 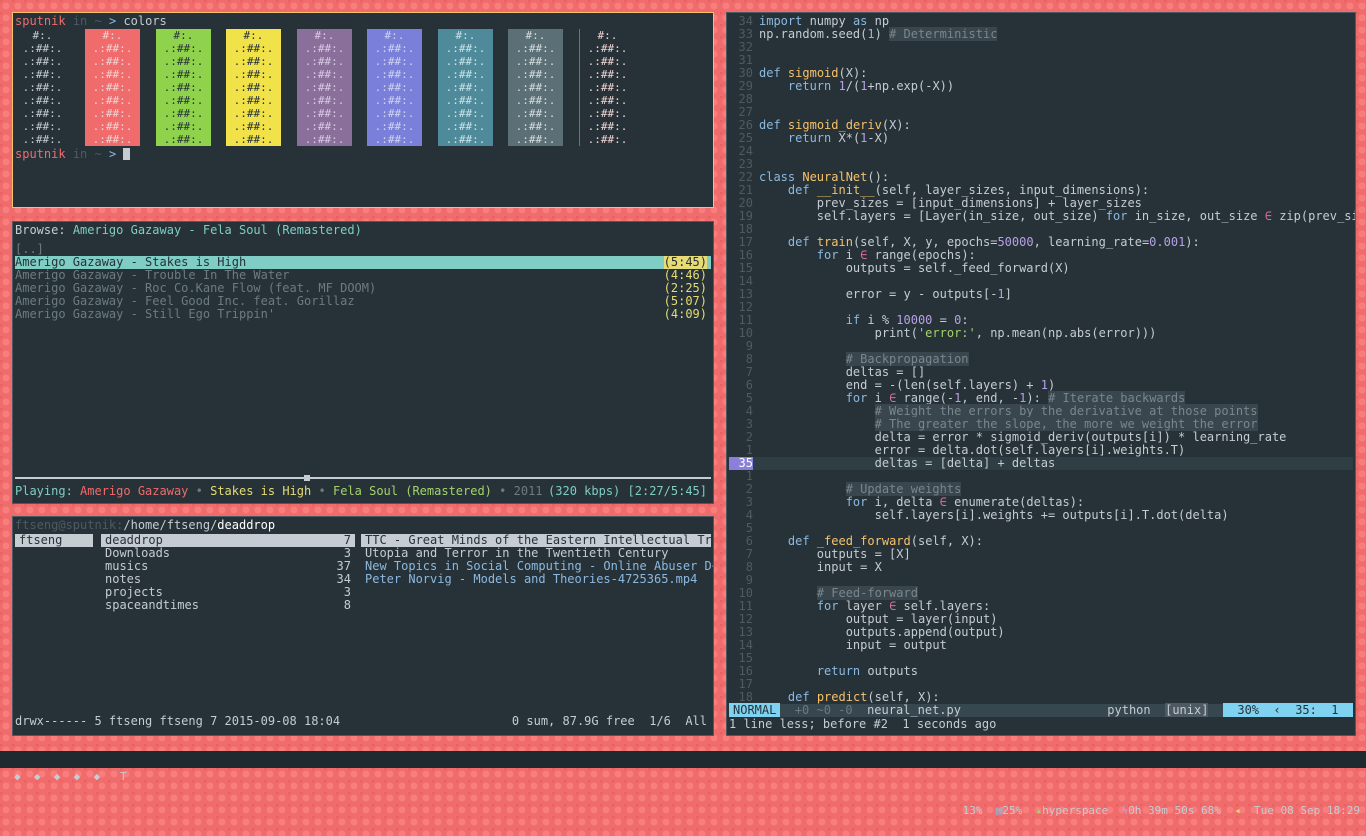 What do you see at coordinates (959, 810) in the screenshot?
I see `heart-icon: ♥` at bounding box center [959, 810].